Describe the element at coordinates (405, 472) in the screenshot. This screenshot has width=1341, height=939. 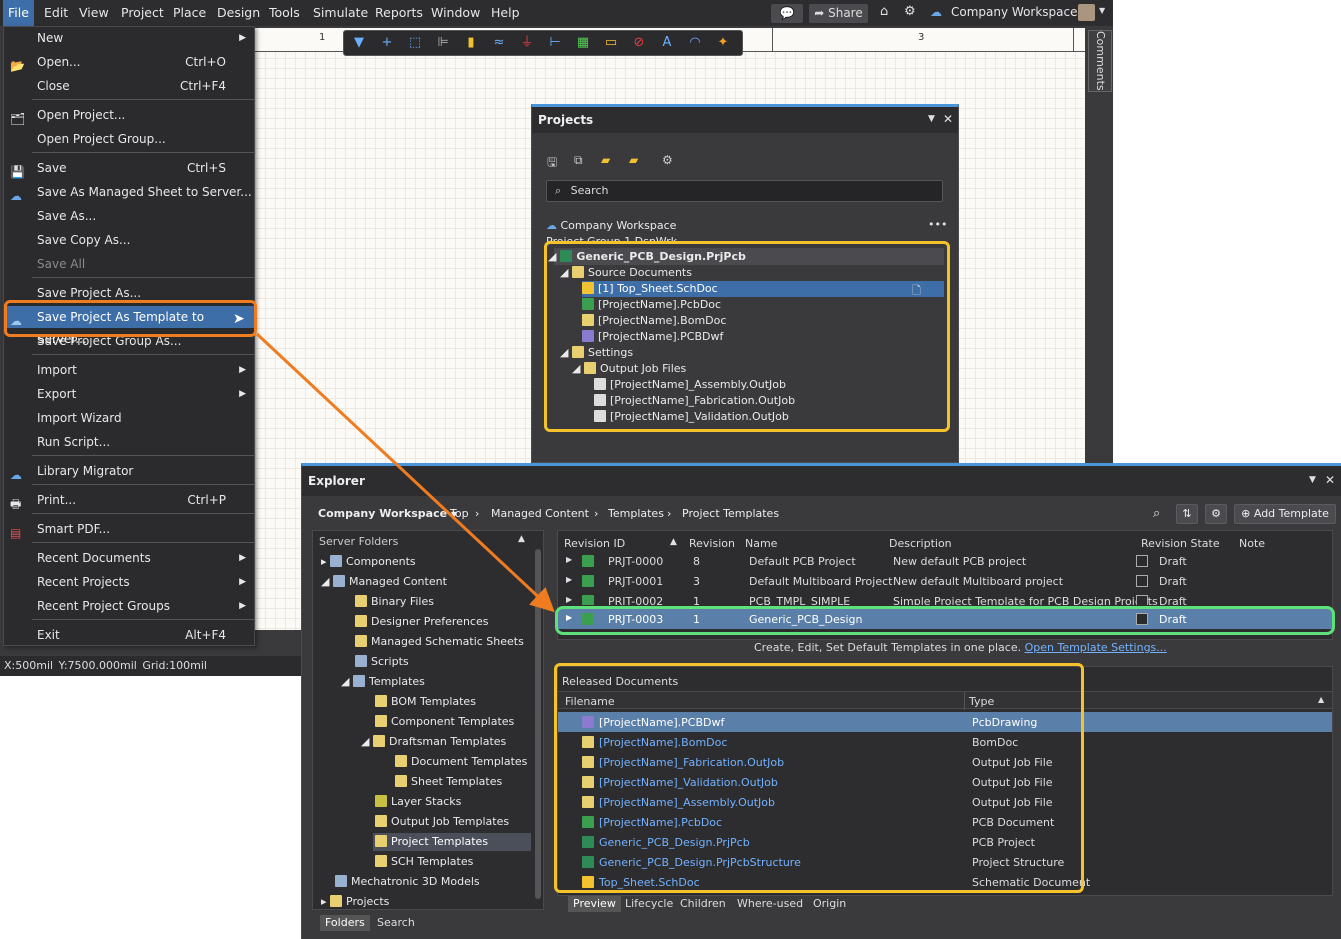
I see `callout-arrow` at that location.